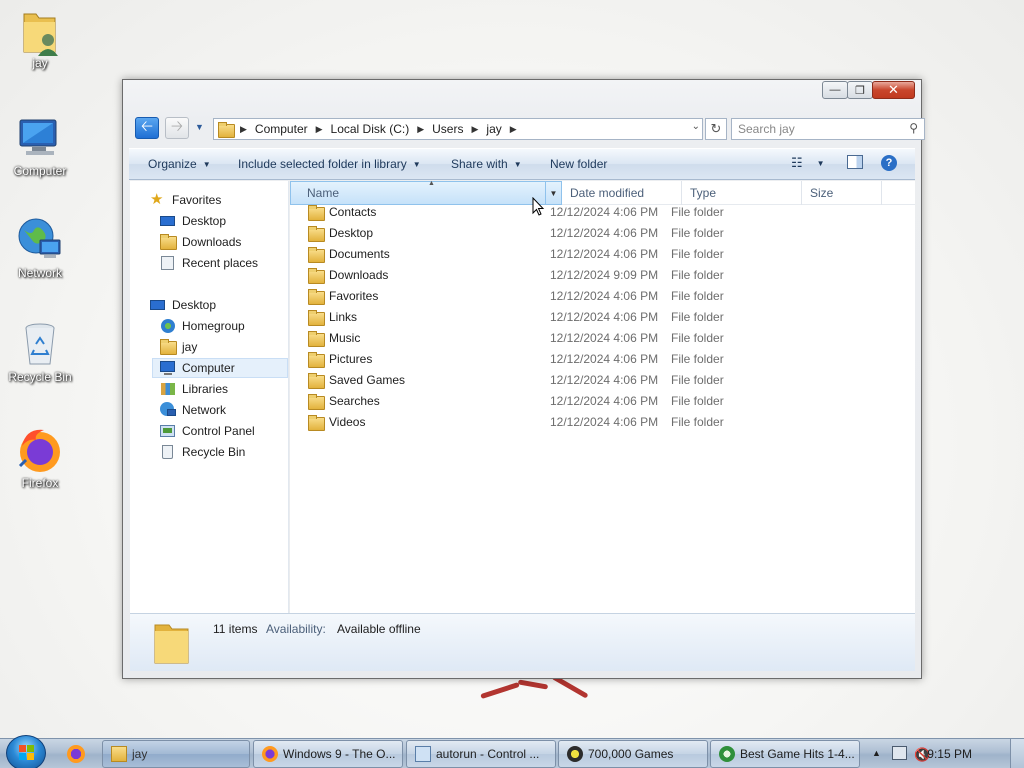  What do you see at coordinates (224, 410) in the screenshot?
I see `sidebar-item-network: Network` at bounding box center [224, 410].